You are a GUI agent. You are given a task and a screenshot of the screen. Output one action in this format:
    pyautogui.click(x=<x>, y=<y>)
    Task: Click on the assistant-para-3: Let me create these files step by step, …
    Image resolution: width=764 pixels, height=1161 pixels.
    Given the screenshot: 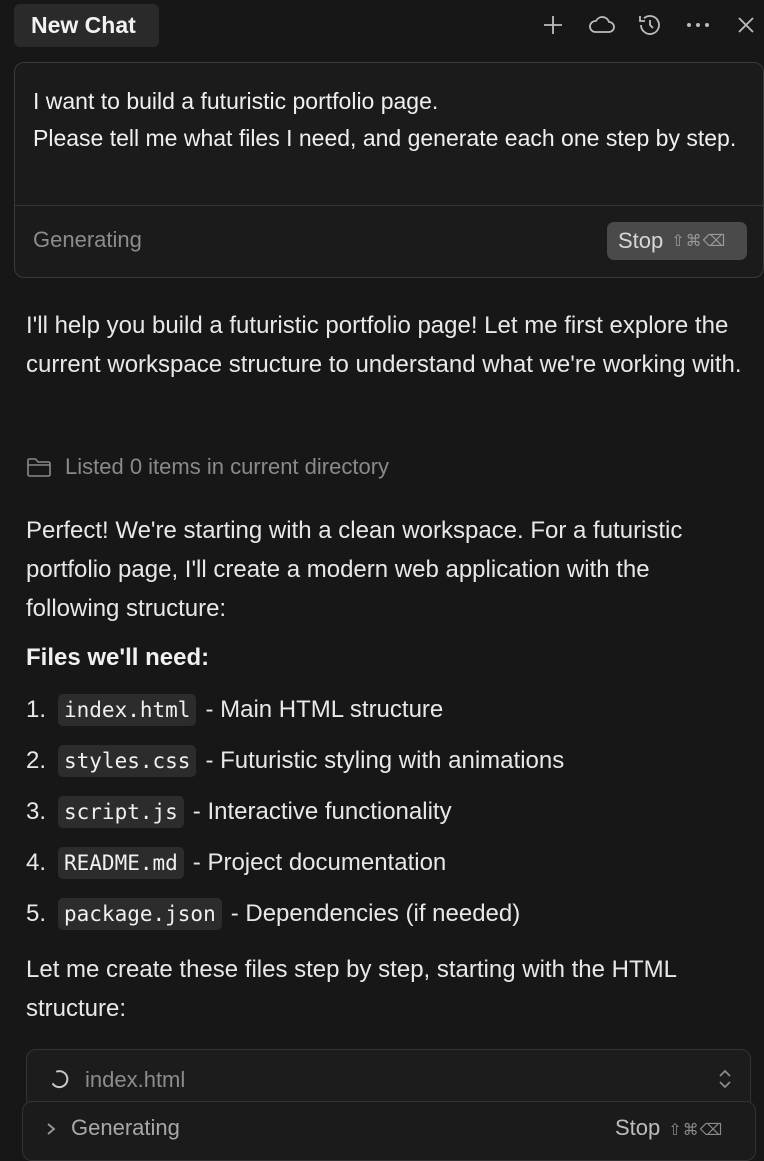 What is the action you would take?
    pyautogui.click(x=351, y=989)
    